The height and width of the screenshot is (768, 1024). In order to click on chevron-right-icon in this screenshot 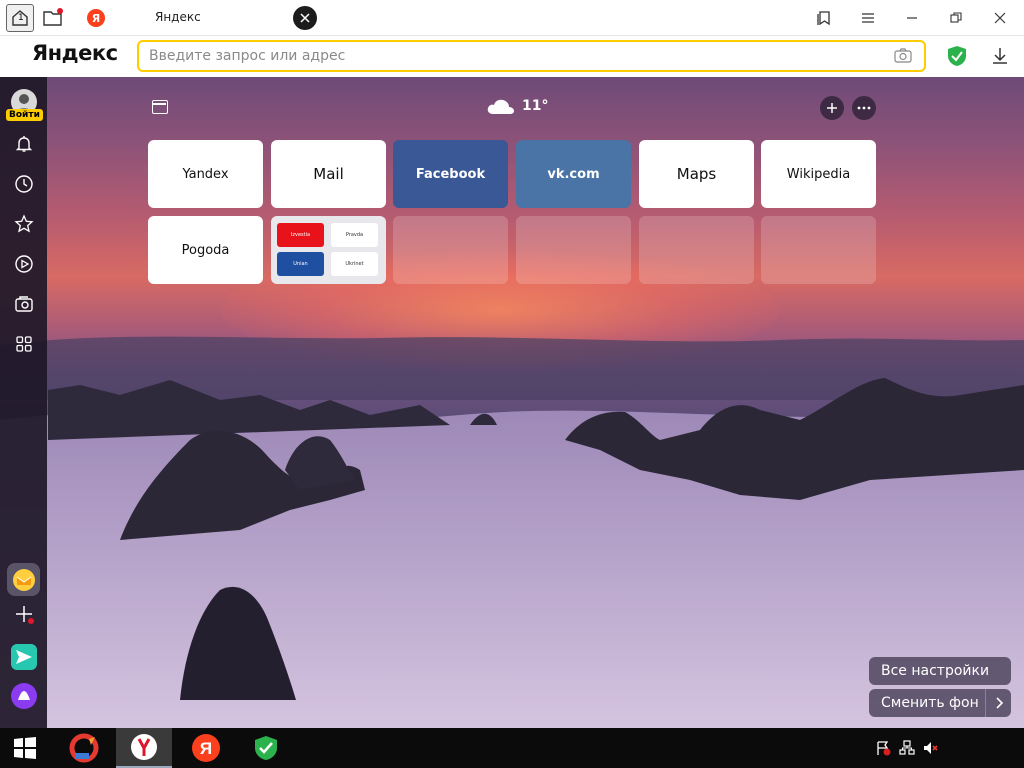, I will do `click(999, 703)`.